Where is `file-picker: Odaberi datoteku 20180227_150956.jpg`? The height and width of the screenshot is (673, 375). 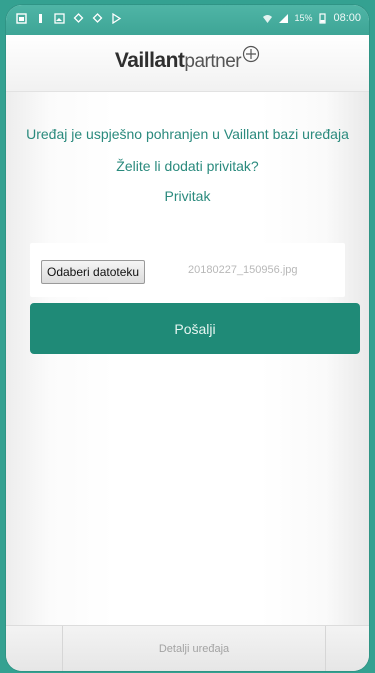
file-picker: Odaberi datoteku 20180227_150956.jpg is located at coordinates (187, 270).